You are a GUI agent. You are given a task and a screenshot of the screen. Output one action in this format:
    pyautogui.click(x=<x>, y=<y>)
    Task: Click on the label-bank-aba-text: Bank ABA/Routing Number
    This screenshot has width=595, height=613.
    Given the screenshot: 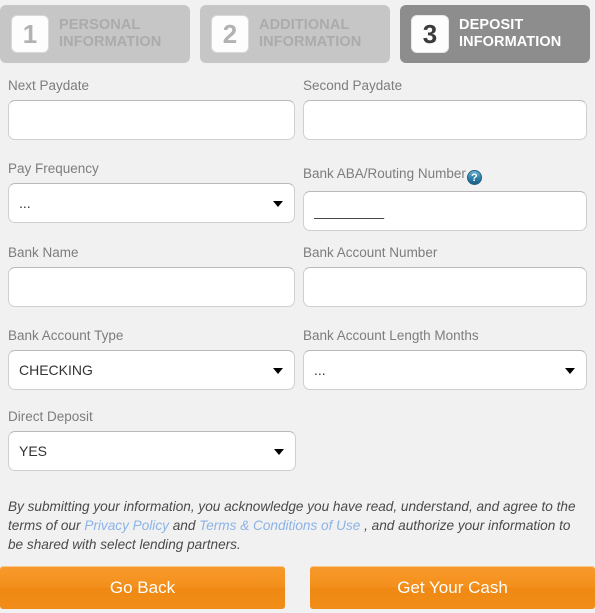 What is the action you would take?
    pyautogui.click(x=384, y=173)
    